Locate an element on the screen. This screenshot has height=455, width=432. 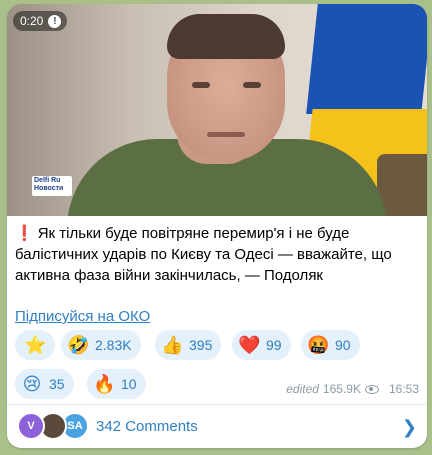
reaction-count: 2.83K is located at coordinates (113, 345).